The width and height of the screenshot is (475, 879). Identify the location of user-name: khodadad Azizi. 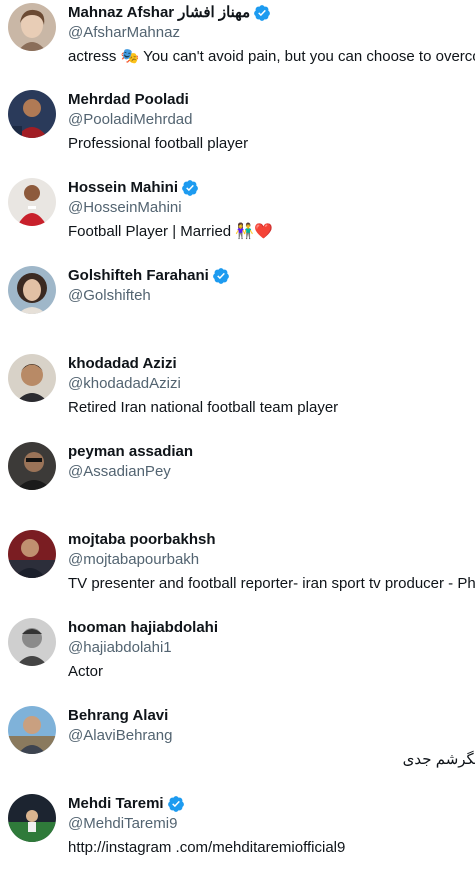
(122, 364).